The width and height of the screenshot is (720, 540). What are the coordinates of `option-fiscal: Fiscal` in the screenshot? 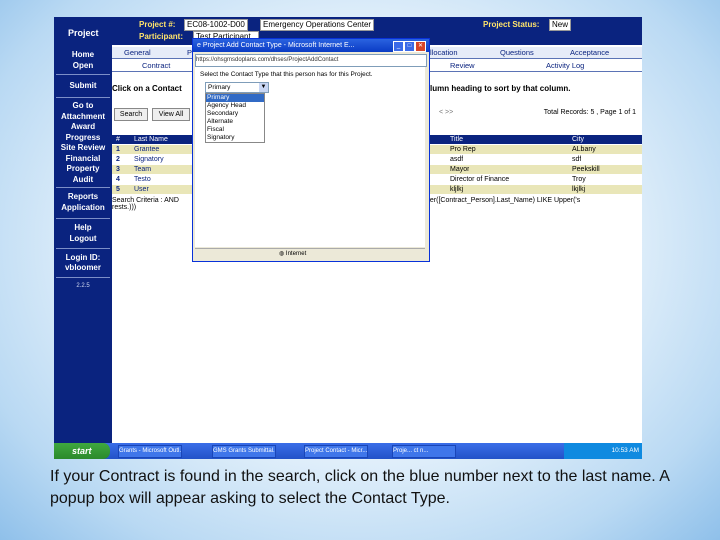 It's located at (235, 130).